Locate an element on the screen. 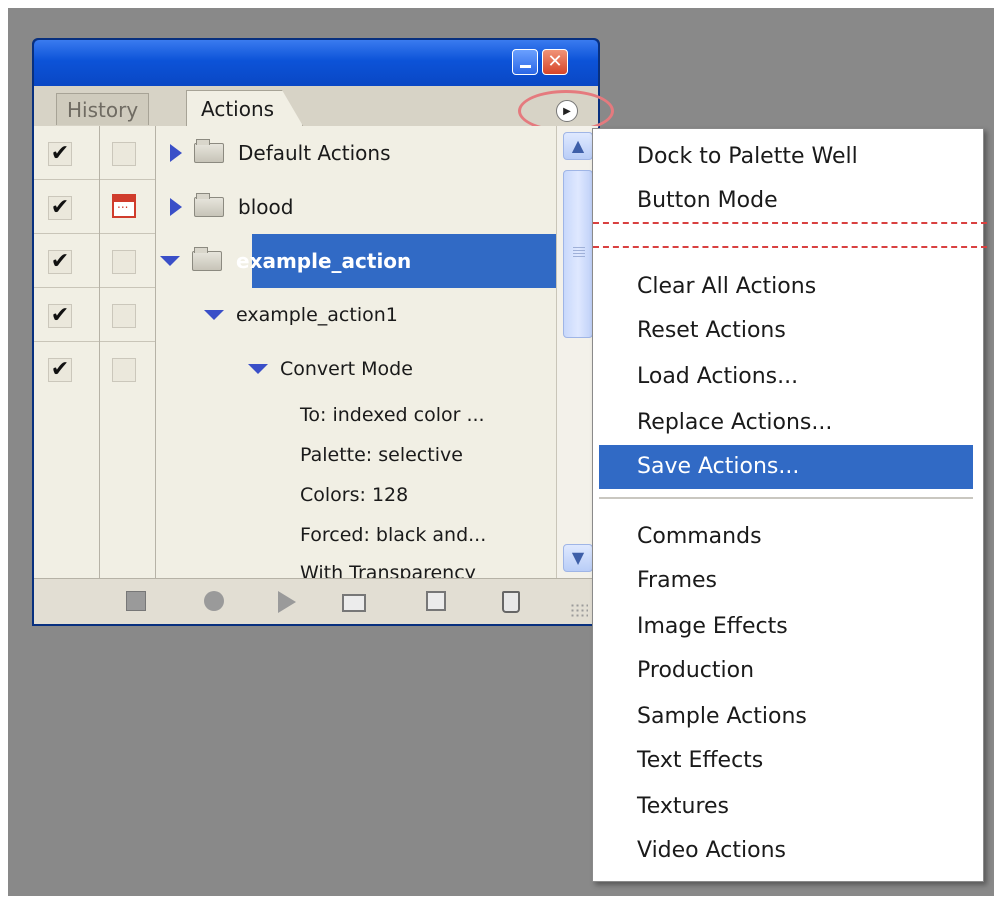  palette-tab-row: History Actions ▶ is located at coordinates (324, 109).